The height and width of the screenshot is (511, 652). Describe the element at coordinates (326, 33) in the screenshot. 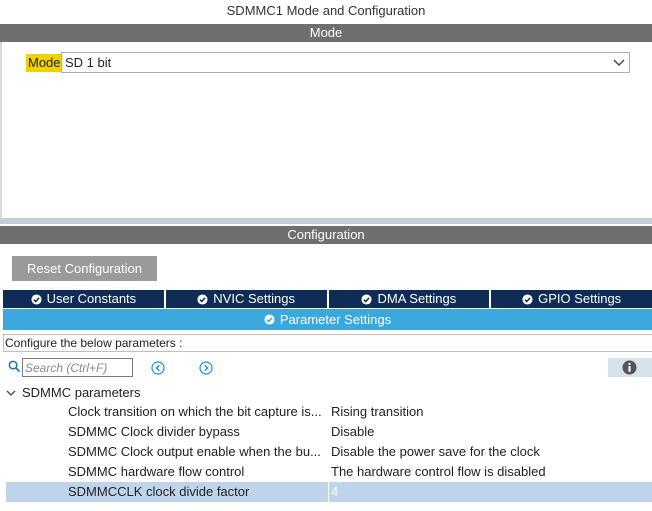

I see `mode-section-header: Mode` at that location.